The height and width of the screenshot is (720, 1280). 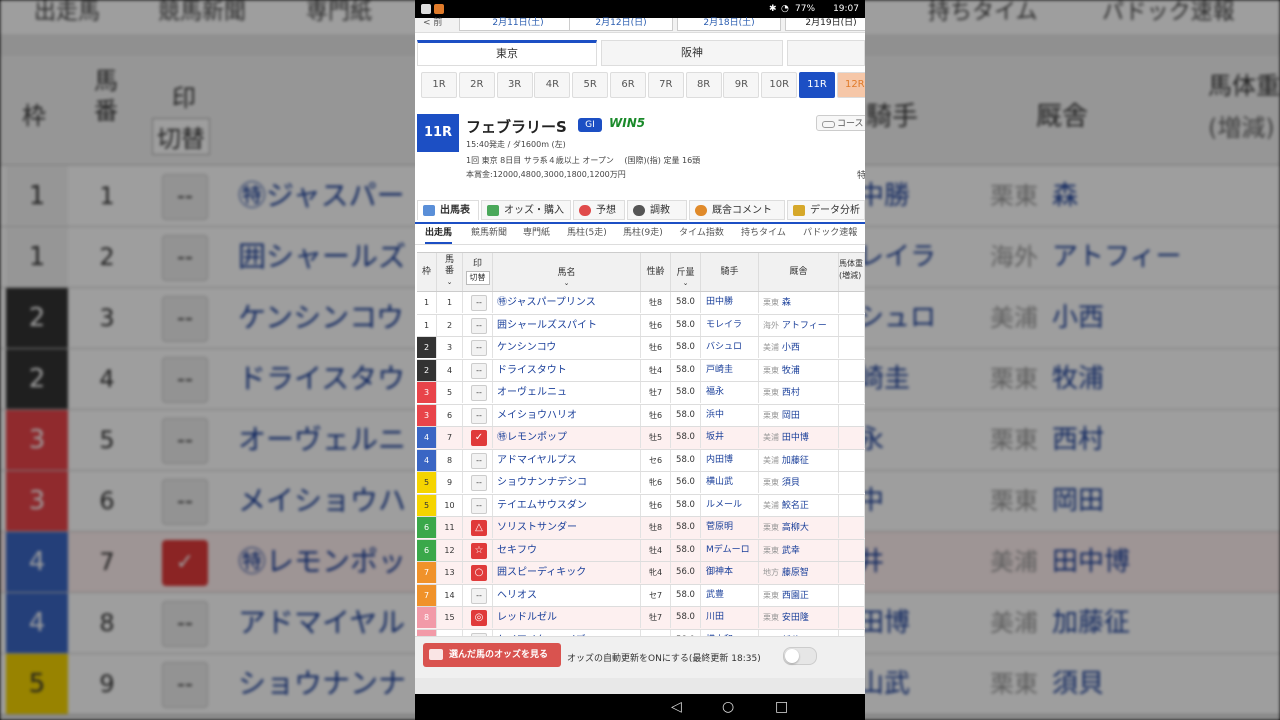 I want to click on jockey-link: 福永, so click(x=730, y=392).